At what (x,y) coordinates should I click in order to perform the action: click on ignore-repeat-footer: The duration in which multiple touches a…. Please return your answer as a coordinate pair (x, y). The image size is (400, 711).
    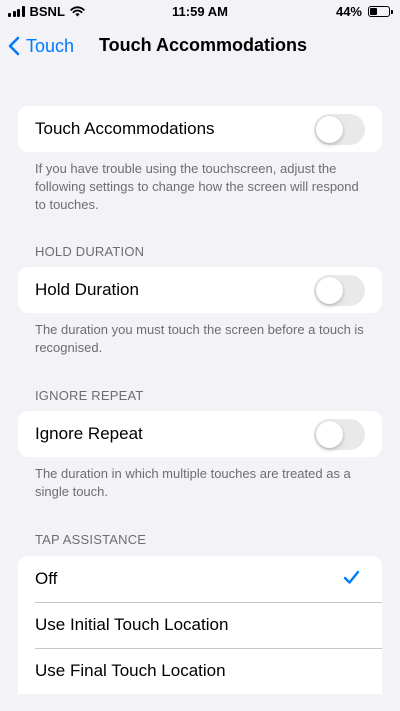
    Looking at the image, I should click on (193, 482).